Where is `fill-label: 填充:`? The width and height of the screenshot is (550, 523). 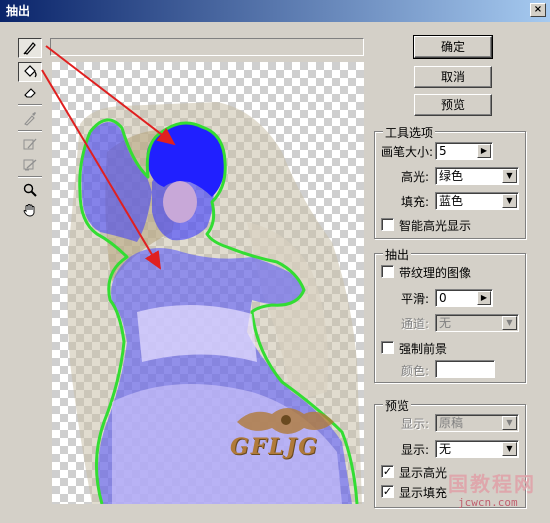 fill-label: 填充: is located at coordinates (415, 202).